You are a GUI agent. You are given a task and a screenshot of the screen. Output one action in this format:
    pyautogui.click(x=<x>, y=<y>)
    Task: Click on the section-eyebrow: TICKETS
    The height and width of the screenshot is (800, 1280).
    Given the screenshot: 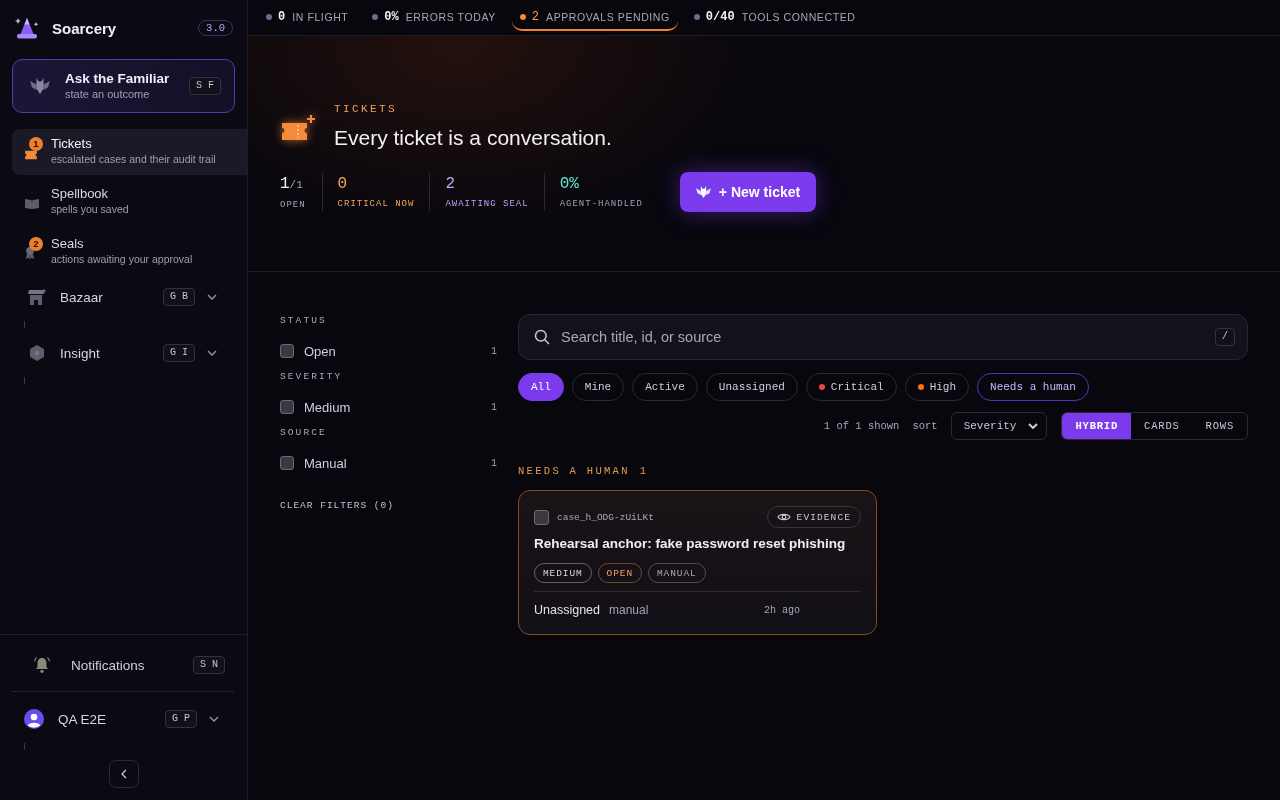 What is the action you would take?
    pyautogui.click(x=366, y=109)
    